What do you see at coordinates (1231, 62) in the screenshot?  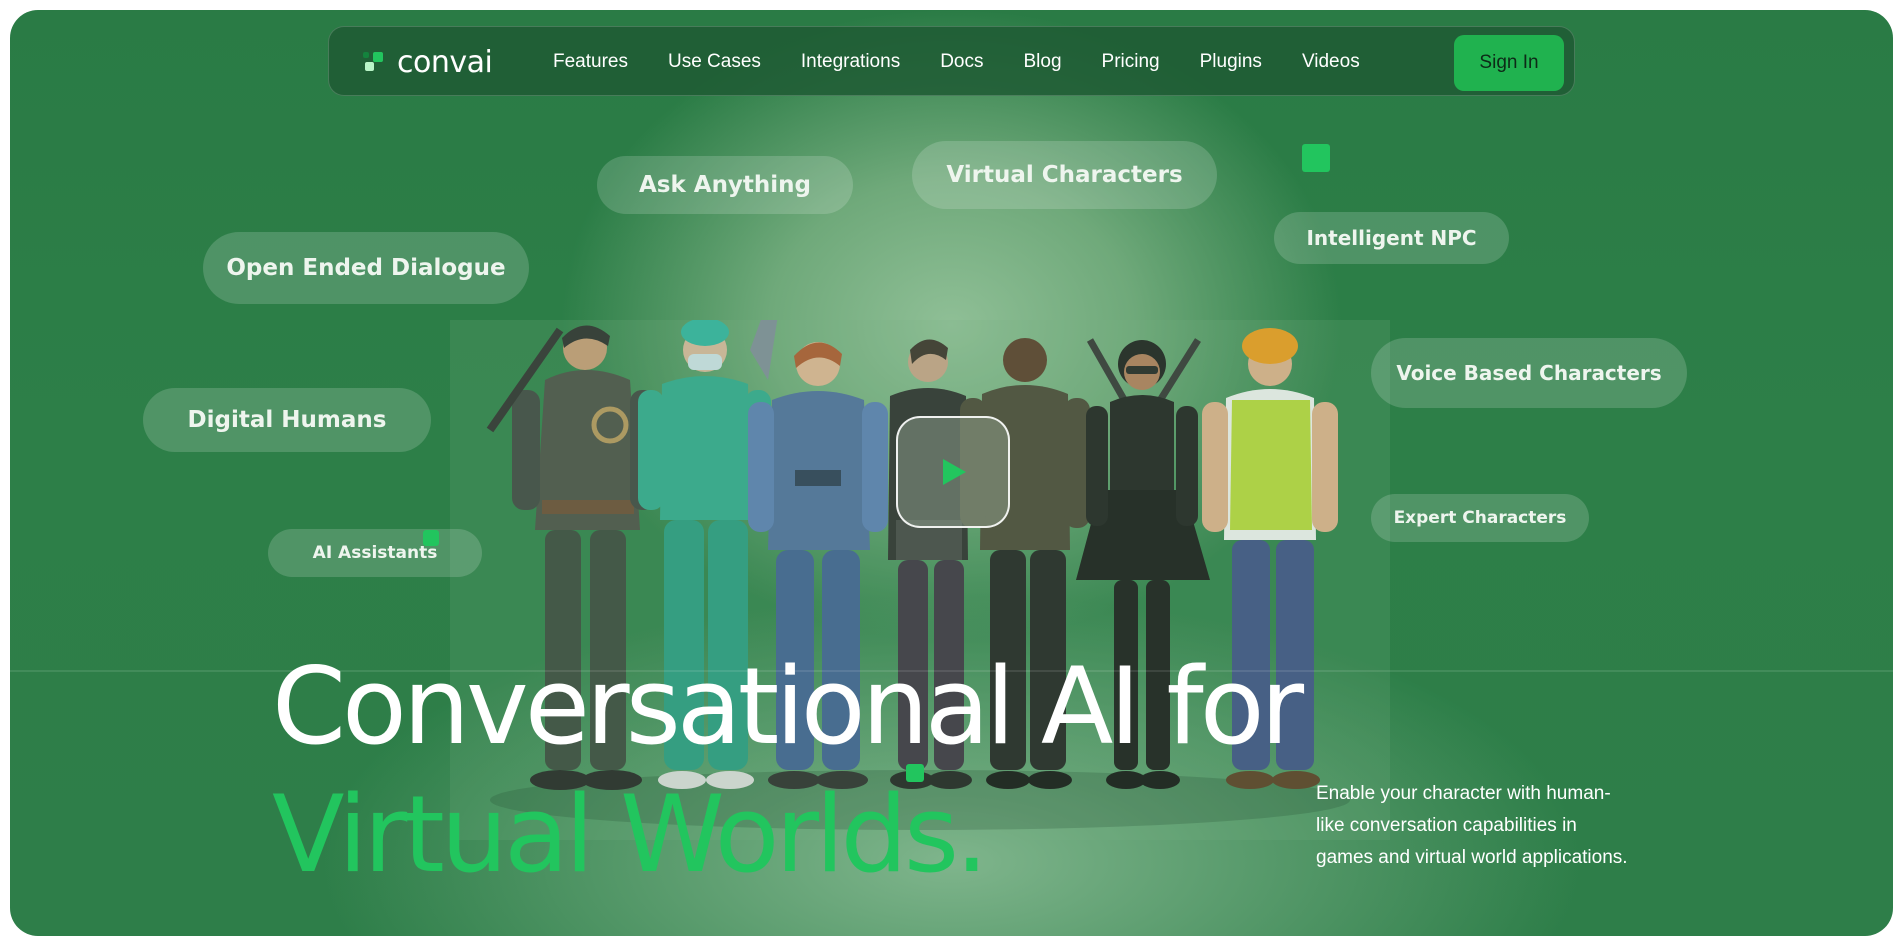 I see `nav-link-plugins: Plugins` at bounding box center [1231, 62].